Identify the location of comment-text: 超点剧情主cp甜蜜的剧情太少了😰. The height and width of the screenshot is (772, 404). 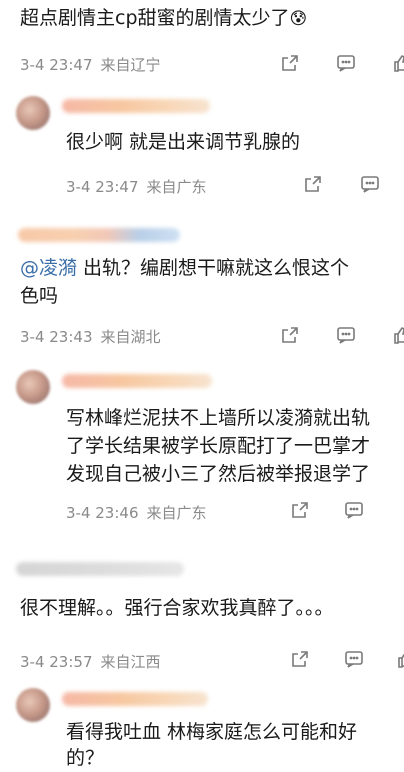
(163, 18).